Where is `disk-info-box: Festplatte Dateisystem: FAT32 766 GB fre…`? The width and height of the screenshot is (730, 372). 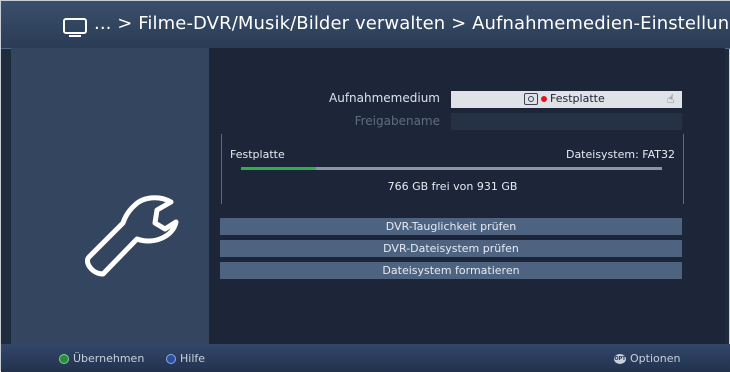 disk-info-box: Festplatte Dateisystem: FAT32 766 GB fre… is located at coordinates (452, 169).